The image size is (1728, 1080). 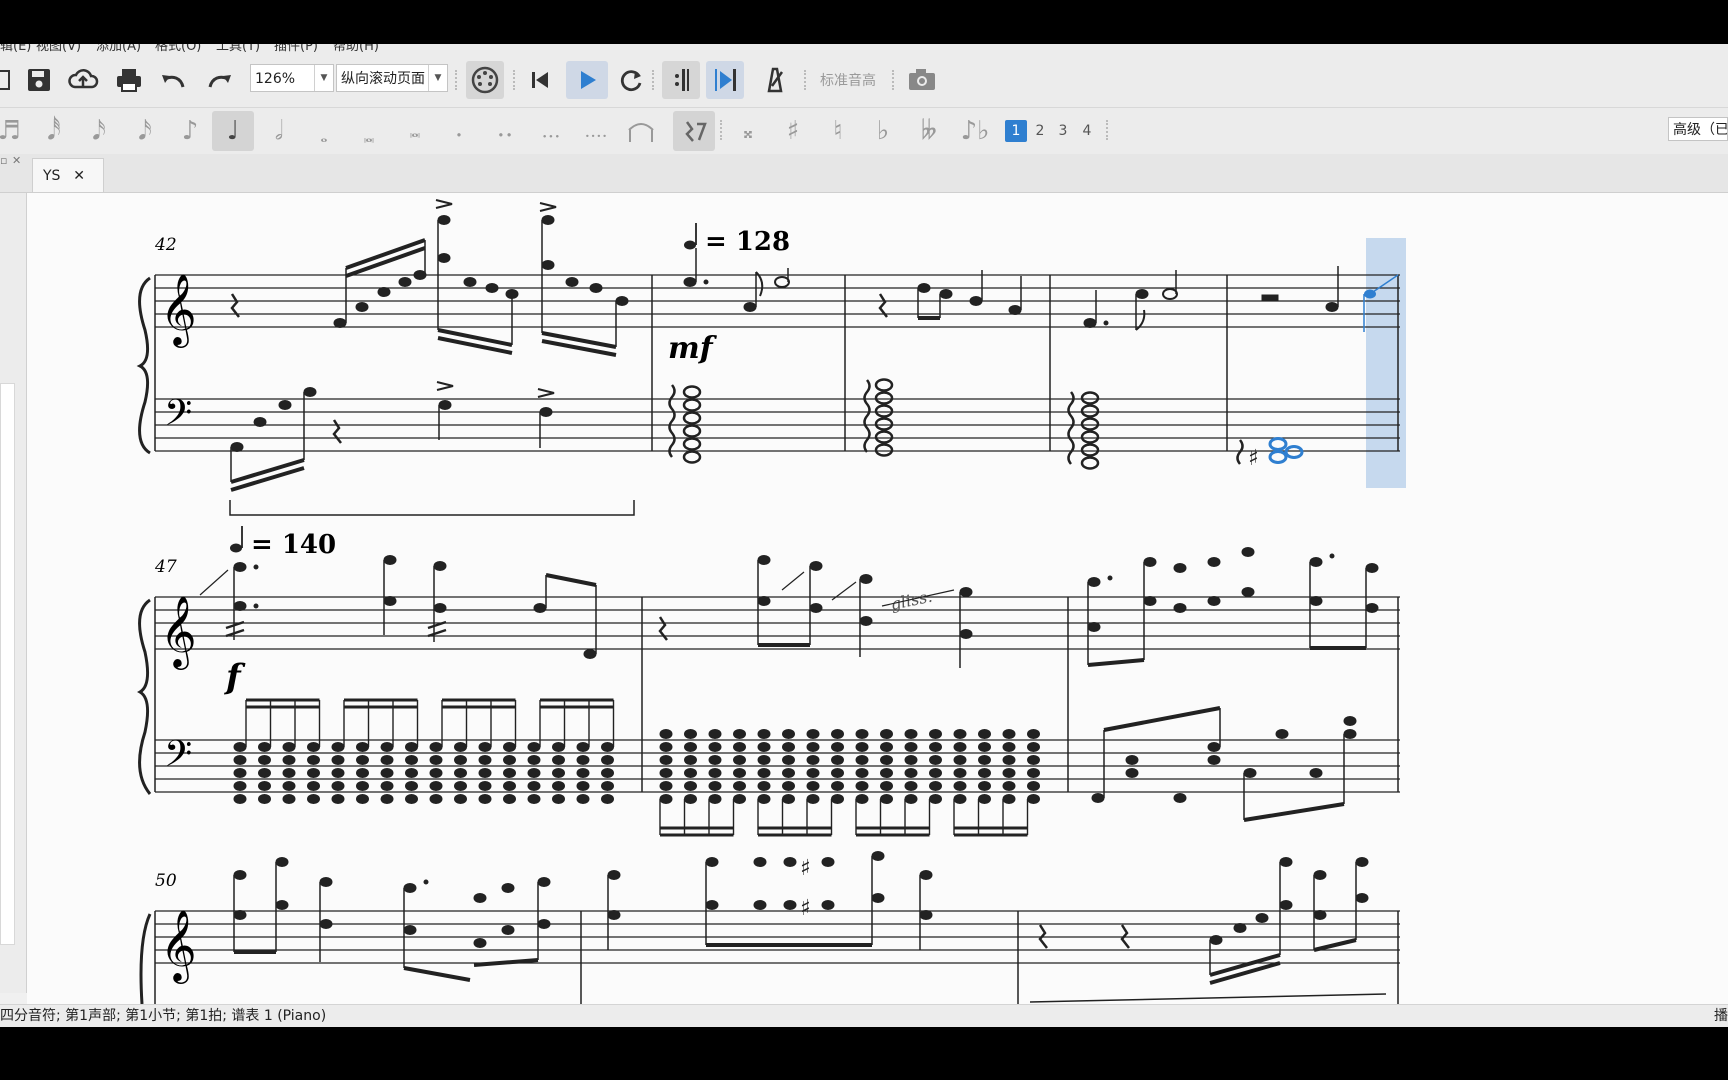 I want to click on menu-format: 格式(O), so click(x=178, y=48).